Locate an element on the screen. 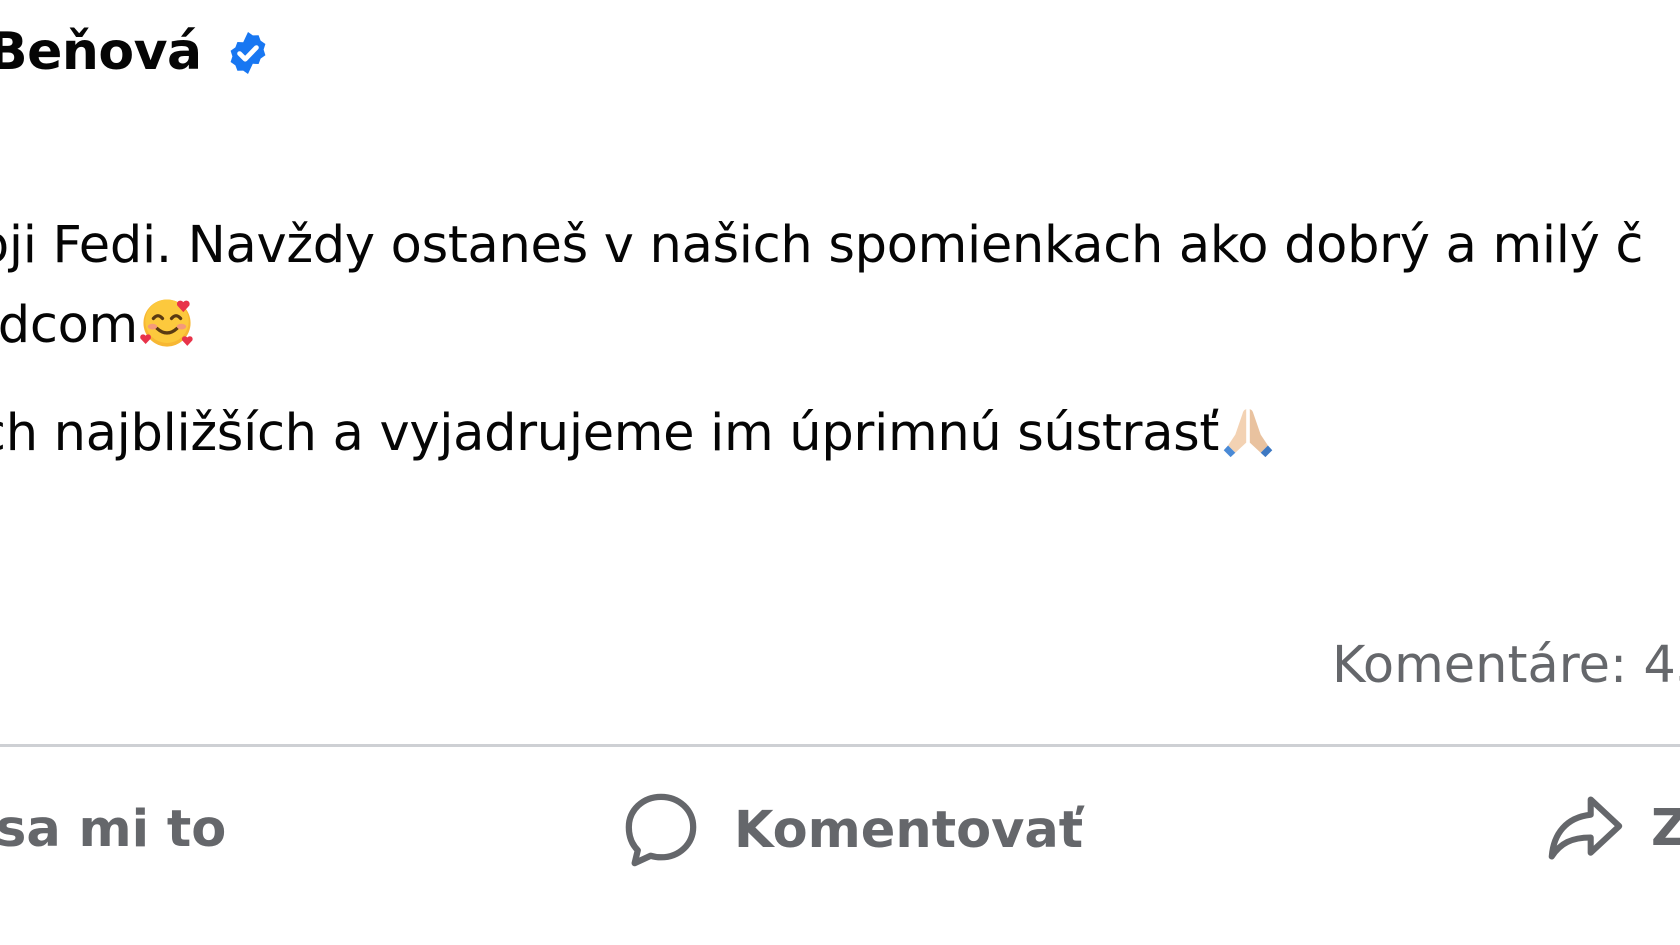 Image resolution: width=1680 pixels, height=945 pixels. post-text-line-2-content: rdcom is located at coordinates (69, 325).